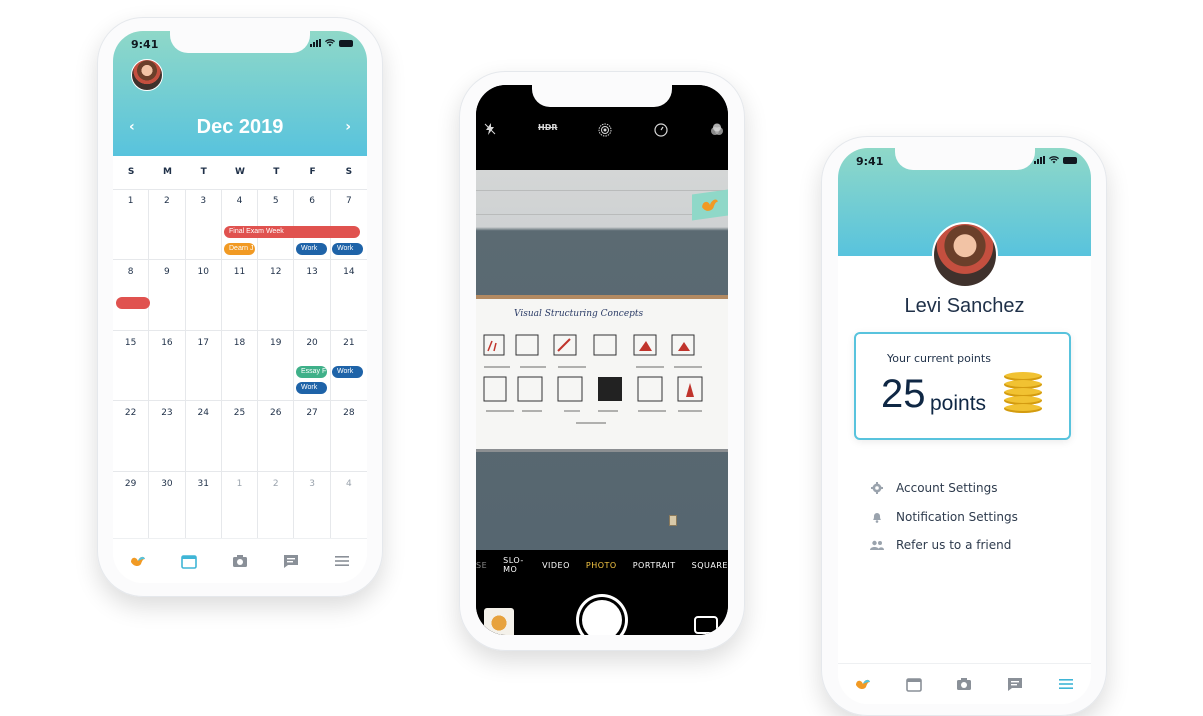 The height and width of the screenshot is (716, 1203). I want to click on event-unlabeled, so click(133, 303).